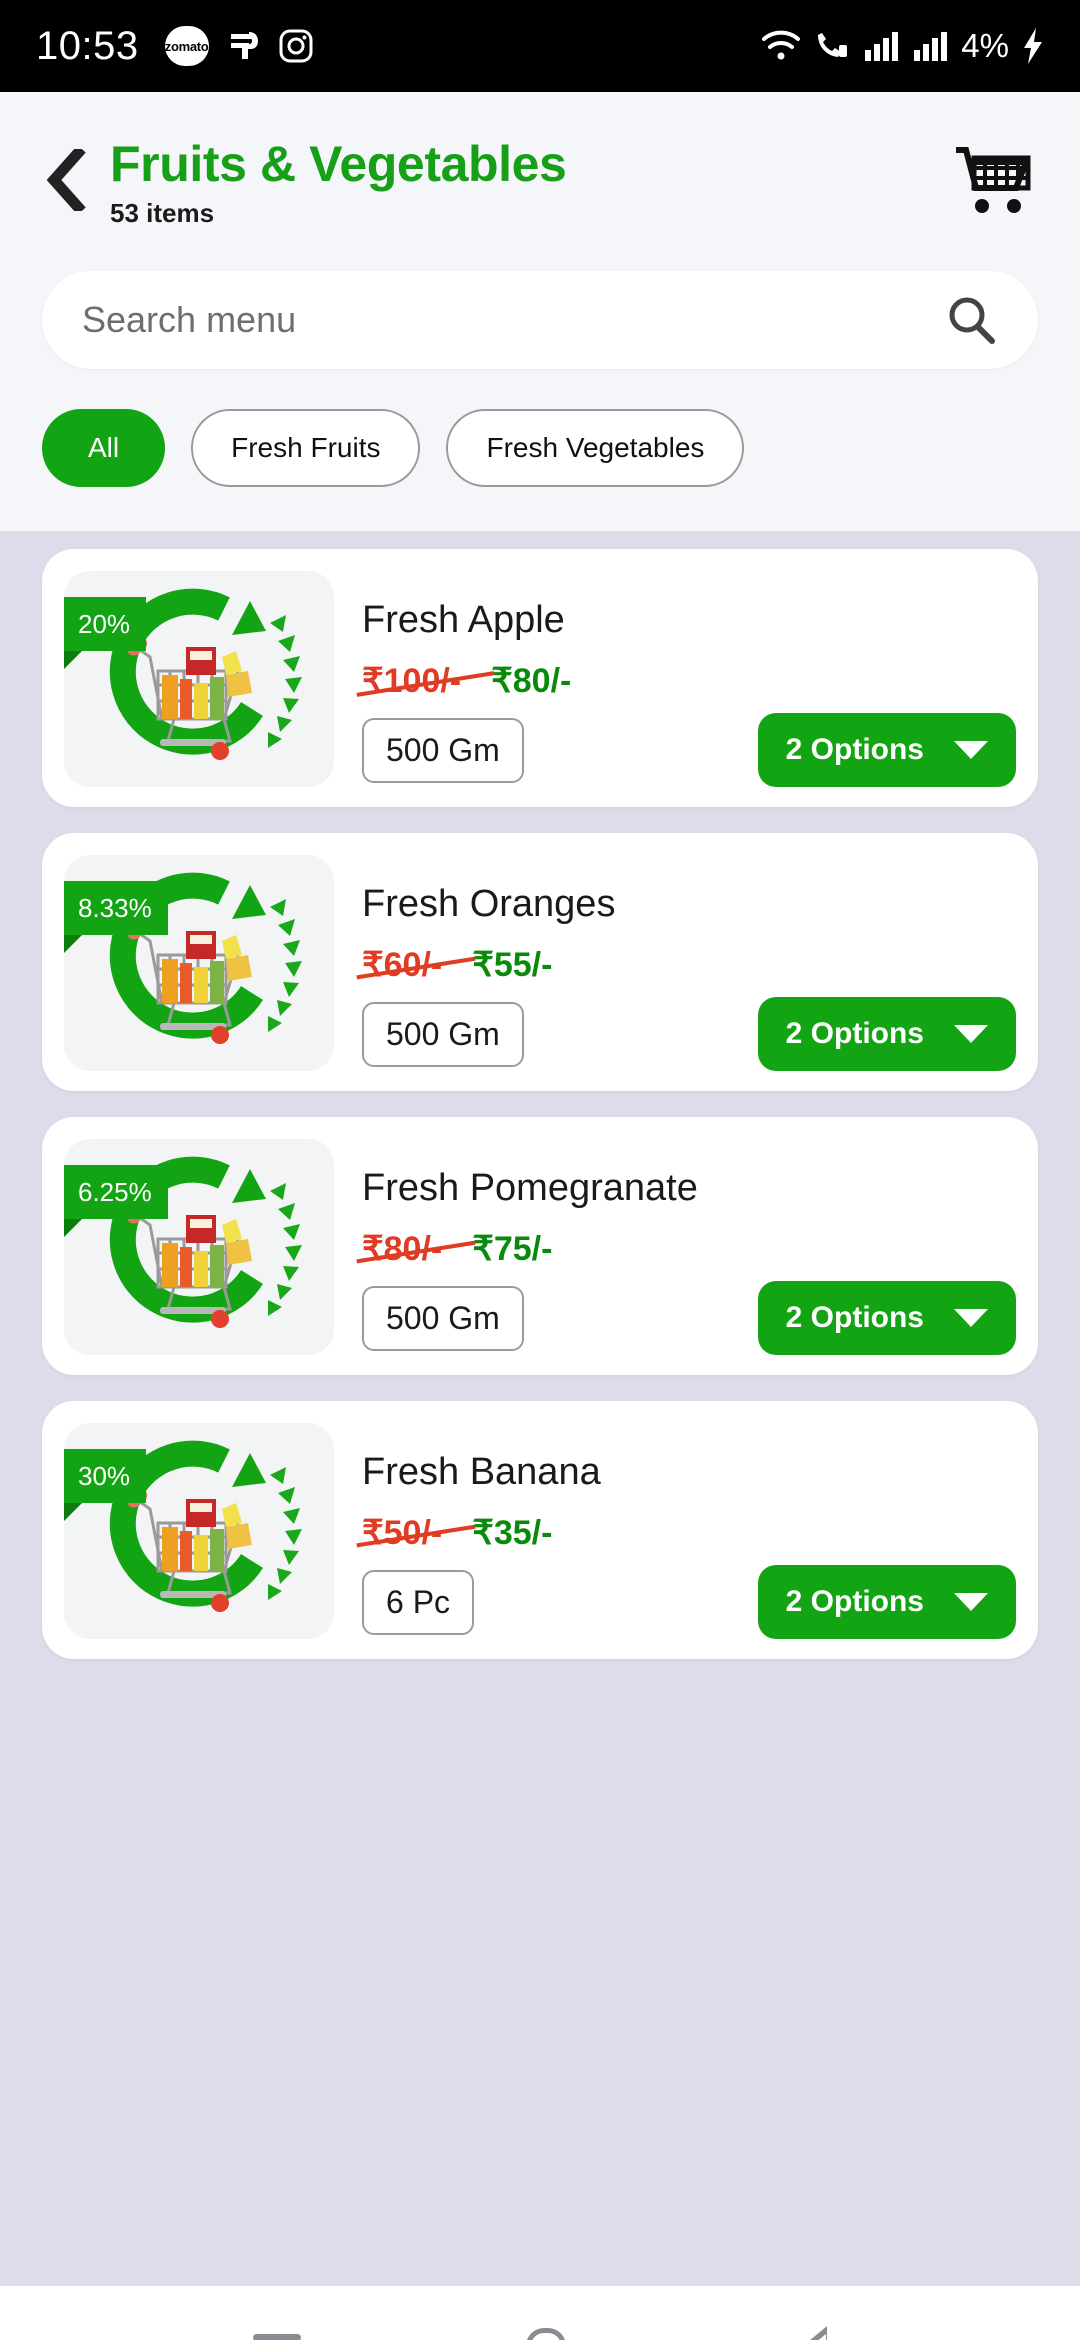 Image resolution: width=1080 pixels, height=2340 pixels. Describe the element at coordinates (689, 681) in the screenshot. I see `price-row: ₹100/- ₹80/-` at that location.